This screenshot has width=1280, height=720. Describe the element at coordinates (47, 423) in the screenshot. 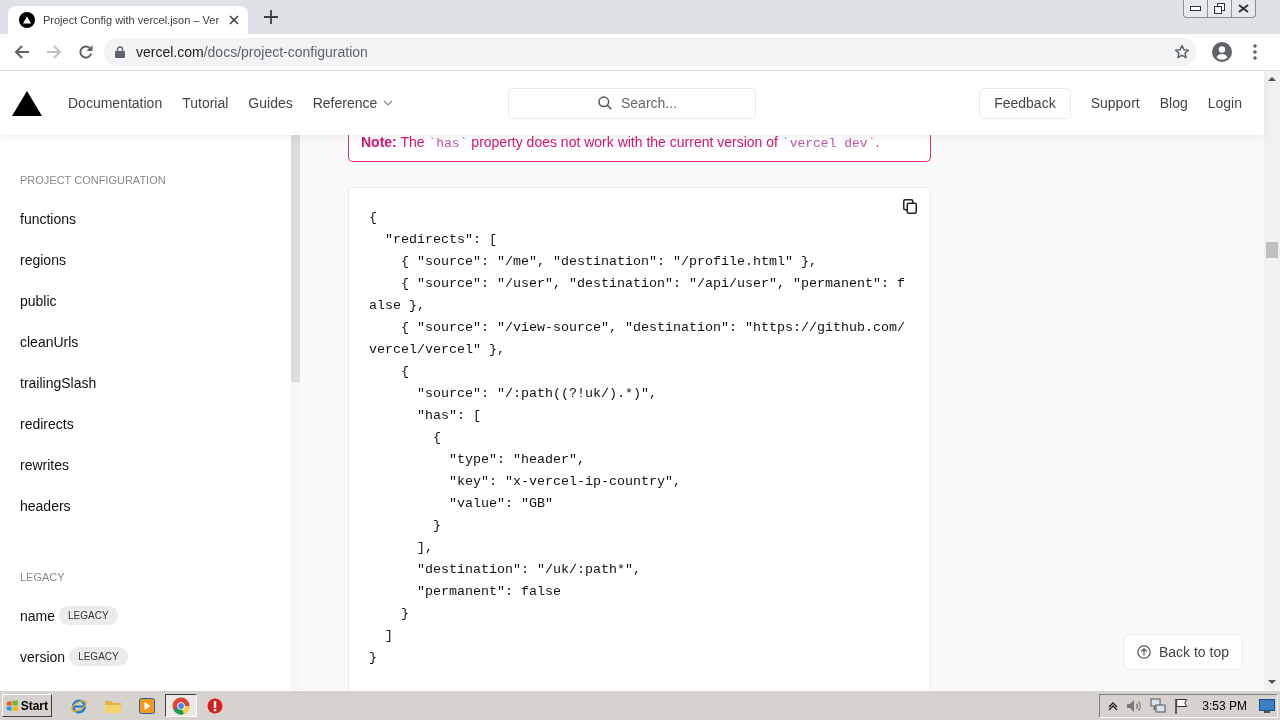

I see `sidebar-link: redirects` at that location.